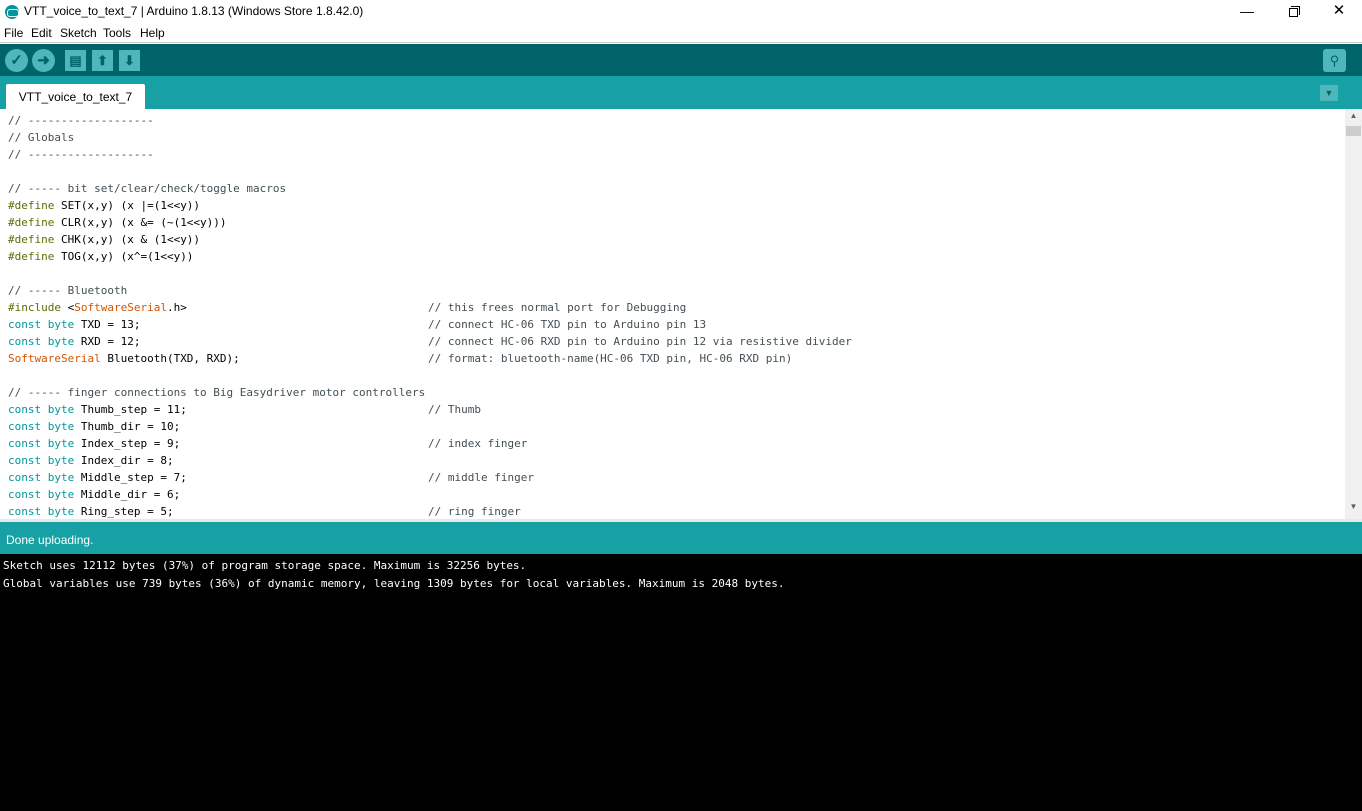 This screenshot has height=811, width=1362. What do you see at coordinates (127, 239) in the screenshot?
I see `code-token: CHK(x,y) (x & (1<<y))` at bounding box center [127, 239].